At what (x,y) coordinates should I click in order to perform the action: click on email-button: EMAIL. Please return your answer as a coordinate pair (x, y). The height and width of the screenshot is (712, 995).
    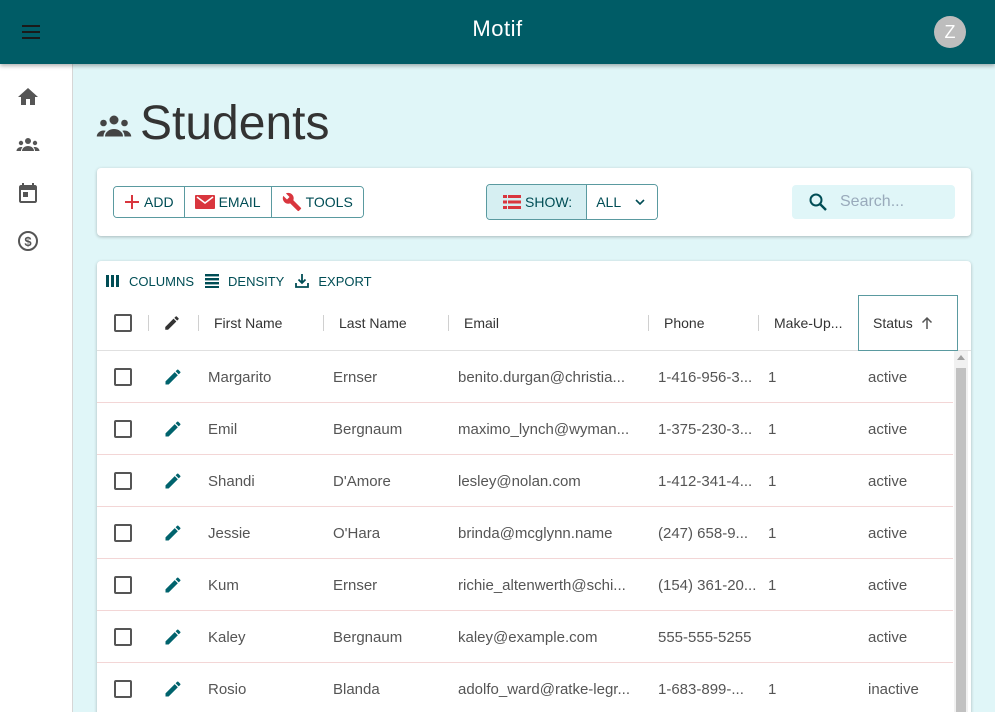
    Looking at the image, I should click on (227, 202).